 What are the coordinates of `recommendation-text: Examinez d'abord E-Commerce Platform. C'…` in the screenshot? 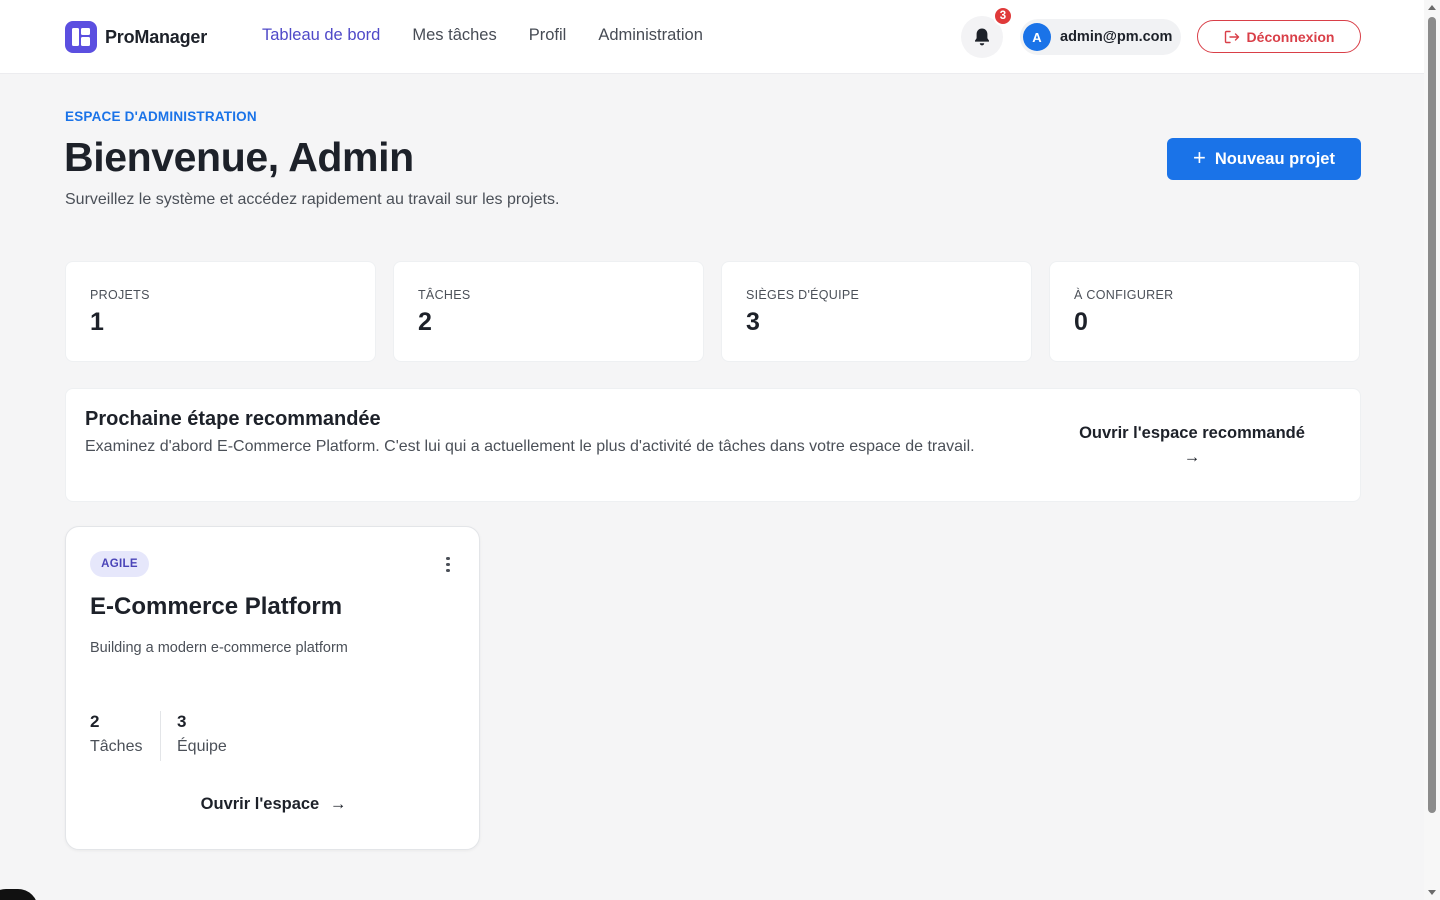 It's located at (530, 446).